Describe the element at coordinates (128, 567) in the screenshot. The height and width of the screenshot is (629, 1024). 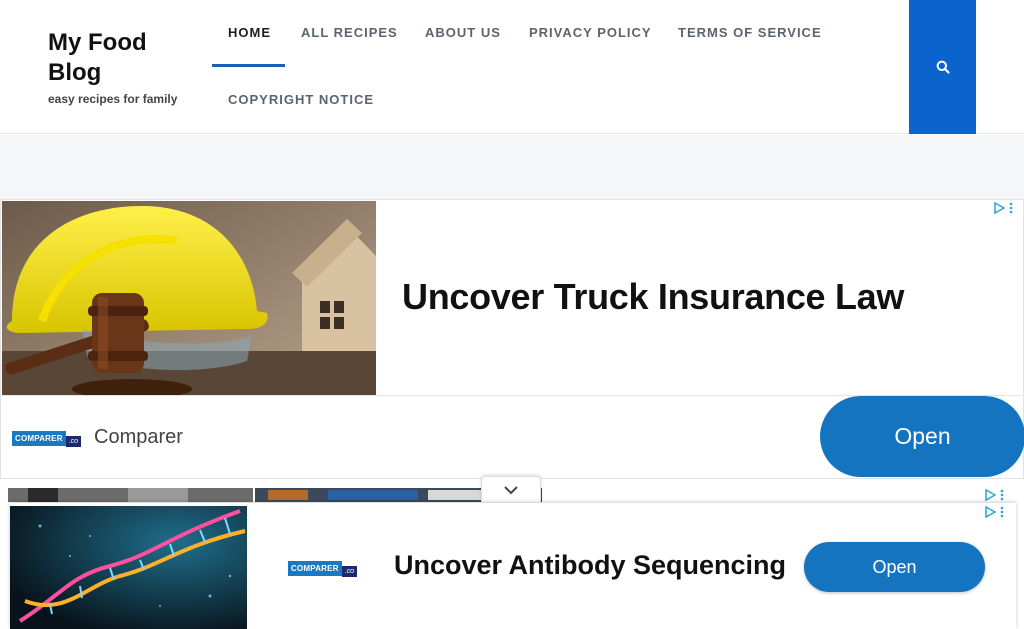
I see `ad-image-dna-helix` at that location.